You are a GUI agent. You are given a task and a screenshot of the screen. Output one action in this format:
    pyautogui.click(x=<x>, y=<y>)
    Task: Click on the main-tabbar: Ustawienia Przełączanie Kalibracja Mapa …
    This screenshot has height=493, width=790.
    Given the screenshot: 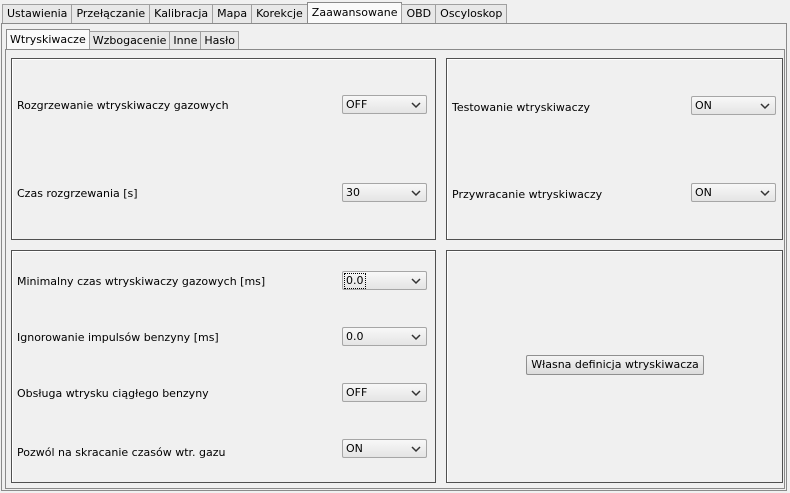 What is the action you would take?
    pyautogui.click(x=255, y=13)
    